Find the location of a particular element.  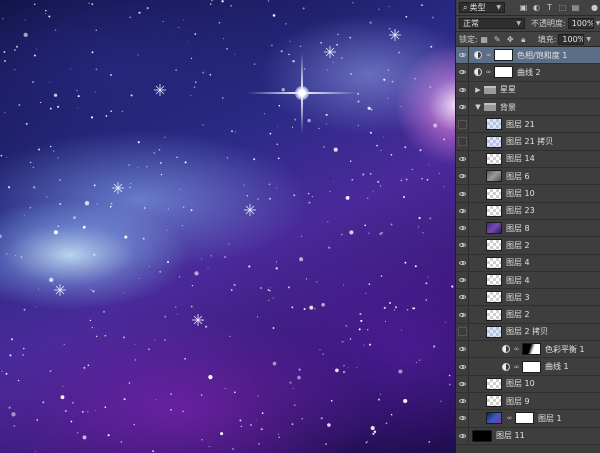

layer-group-row: ▶ 星星 is located at coordinates (528, 90).